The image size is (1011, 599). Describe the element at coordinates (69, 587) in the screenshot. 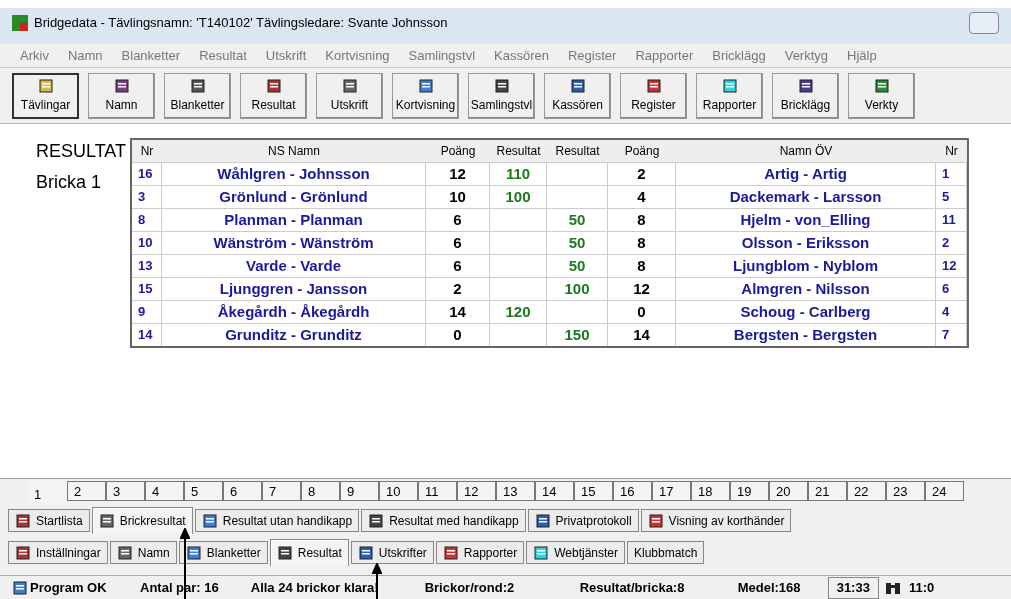

I see `status-text: Program OK` at that location.